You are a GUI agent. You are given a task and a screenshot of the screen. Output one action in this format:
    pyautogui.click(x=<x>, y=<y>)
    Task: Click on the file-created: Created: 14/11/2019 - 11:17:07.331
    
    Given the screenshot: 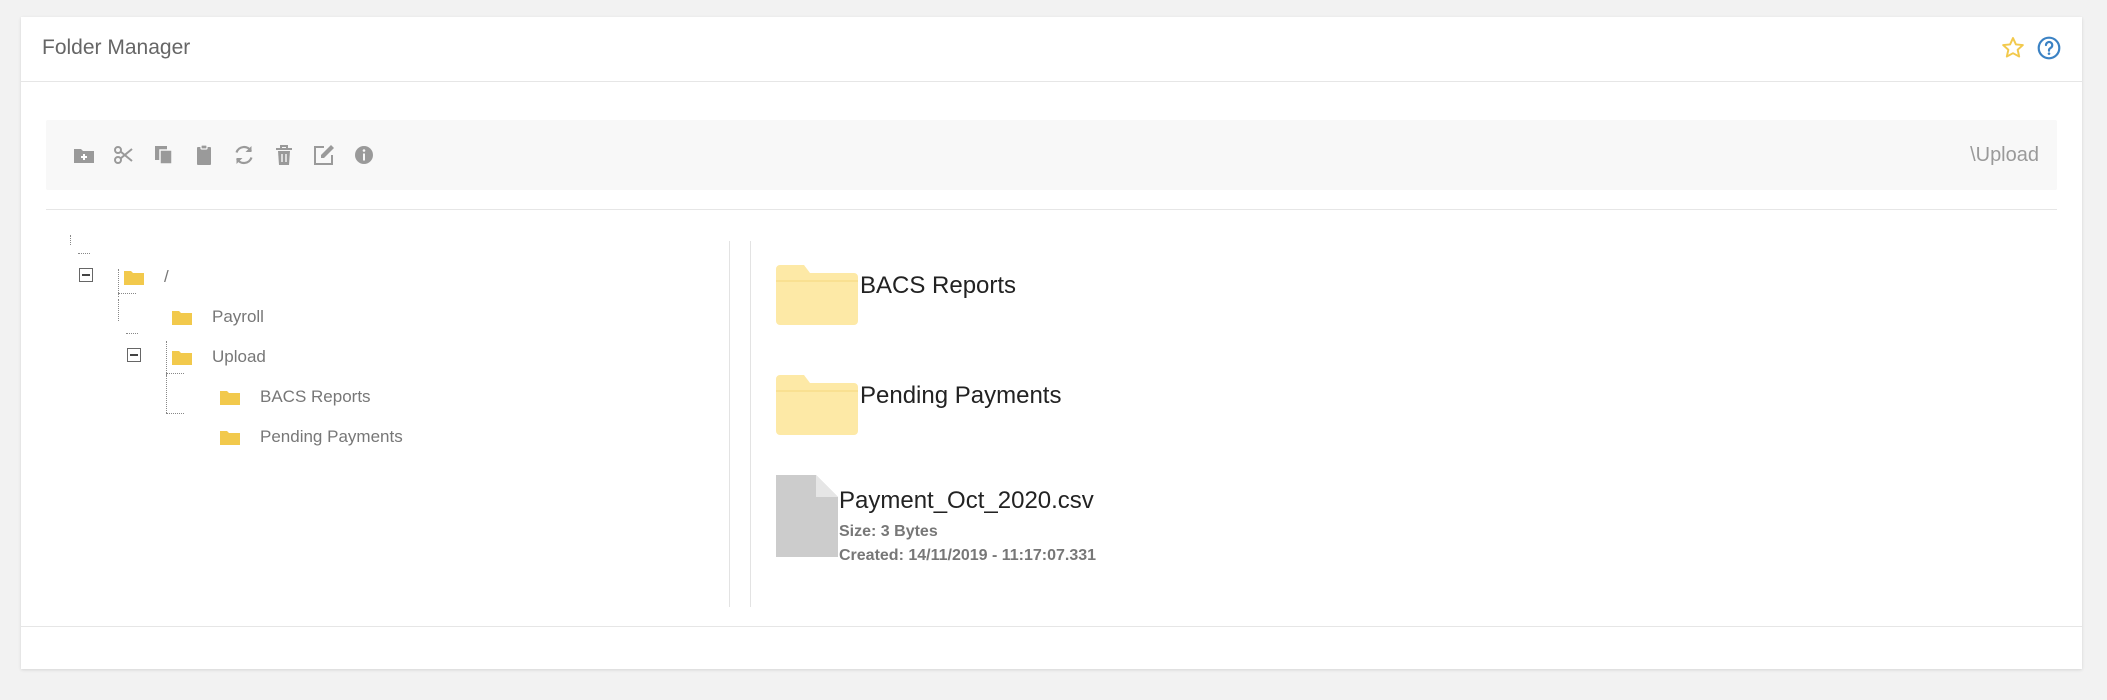 What is the action you would take?
    pyautogui.click(x=968, y=555)
    